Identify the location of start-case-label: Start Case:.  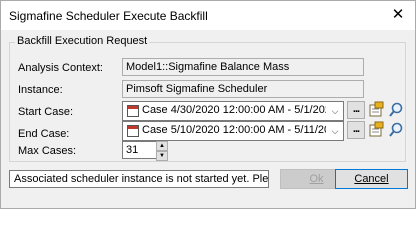
(46, 112).